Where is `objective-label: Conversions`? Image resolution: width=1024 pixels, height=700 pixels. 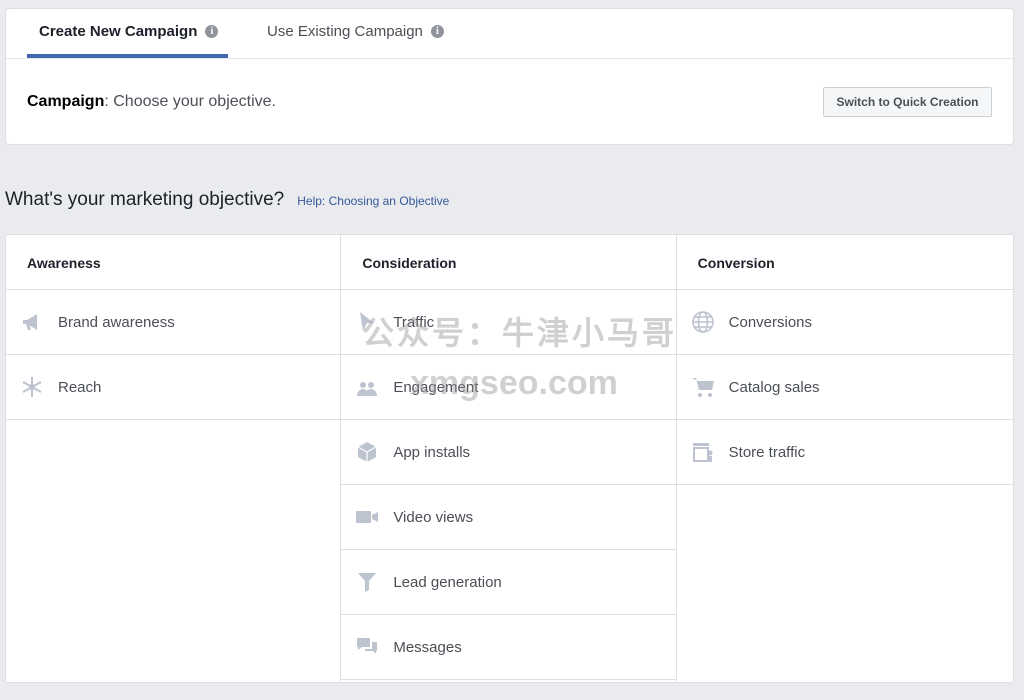
objective-label: Conversions is located at coordinates (770, 322).